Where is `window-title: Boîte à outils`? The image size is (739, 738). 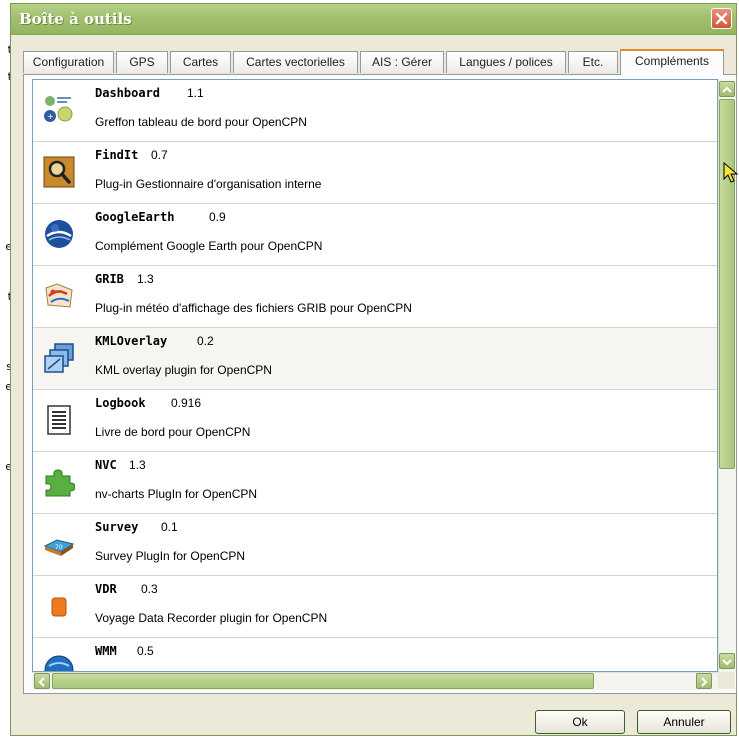 window-title: Boîte à outils is located at coordinates (75, 19).